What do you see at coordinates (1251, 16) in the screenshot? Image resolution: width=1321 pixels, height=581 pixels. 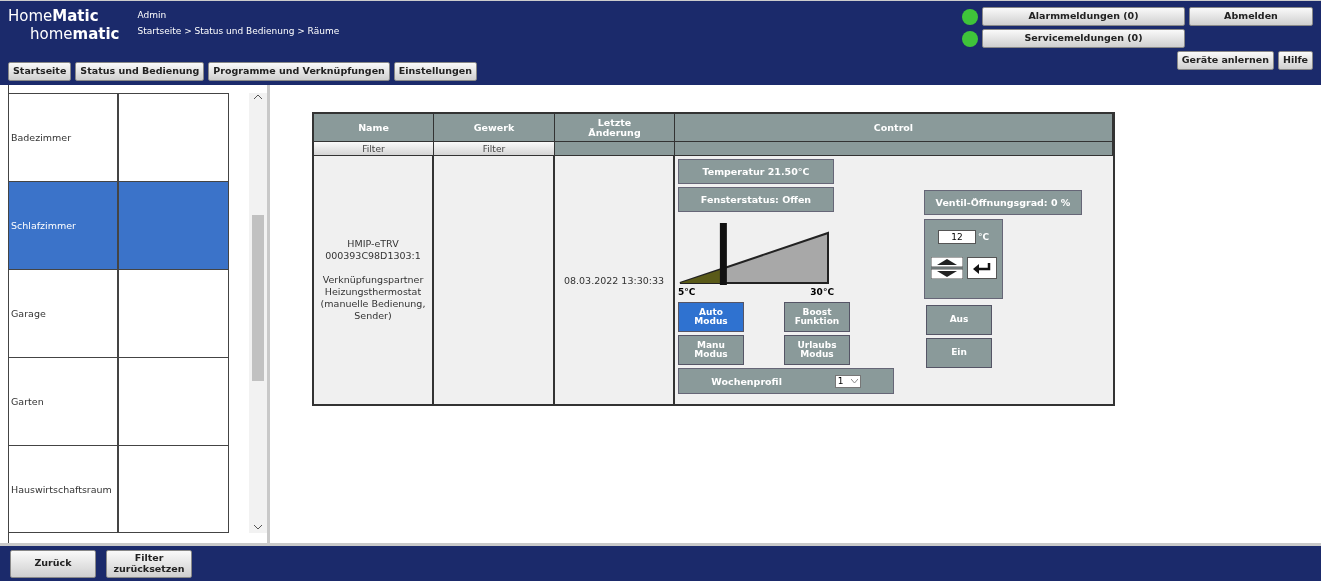 I see `logout-button: Abmelden` at bounding box center [1251, 16].